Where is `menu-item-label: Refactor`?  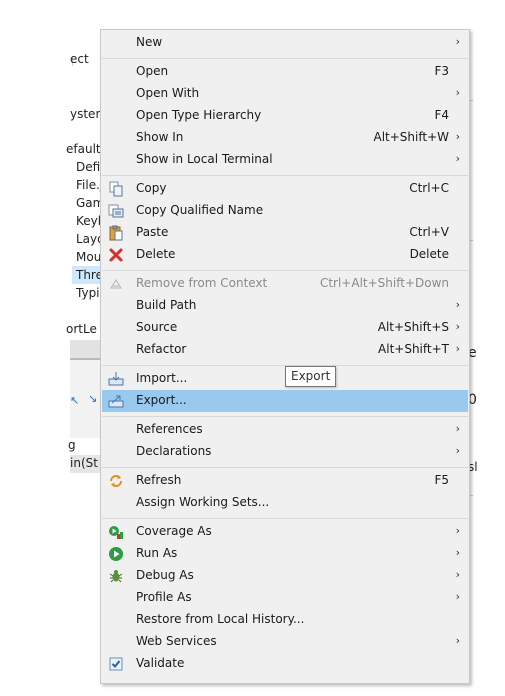
menu-item-label: Refactor is located at coordinates (161, 349).